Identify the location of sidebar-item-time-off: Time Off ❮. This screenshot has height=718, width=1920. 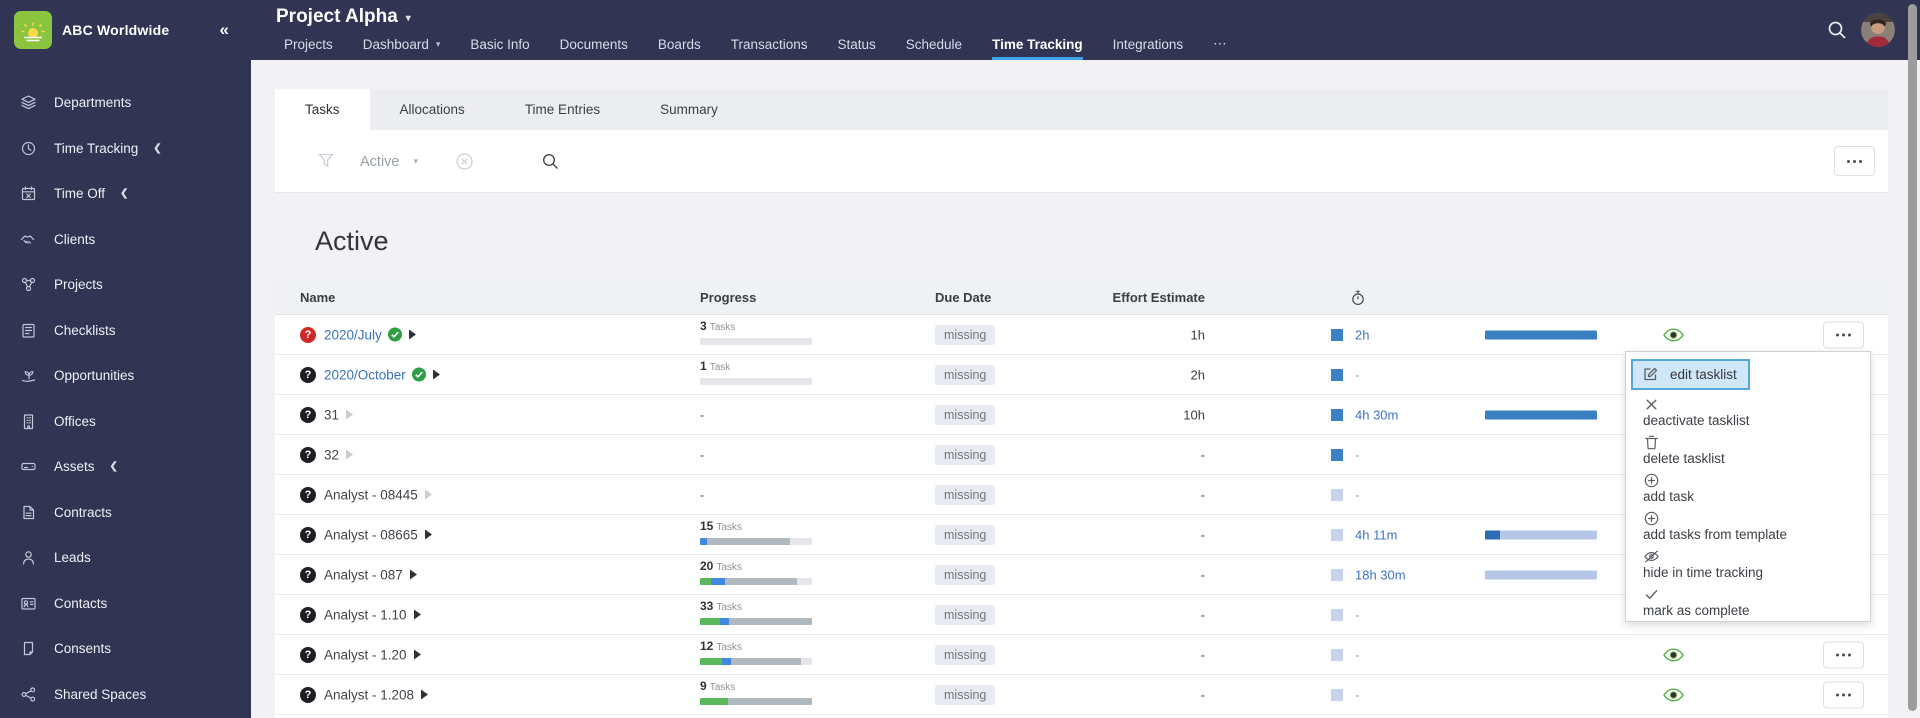
(125, 194).